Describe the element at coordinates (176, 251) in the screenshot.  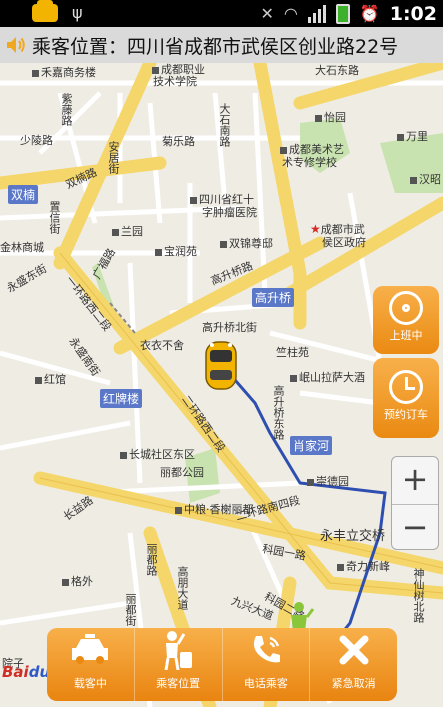
I see `poi-label: 宝润苑` at that location.